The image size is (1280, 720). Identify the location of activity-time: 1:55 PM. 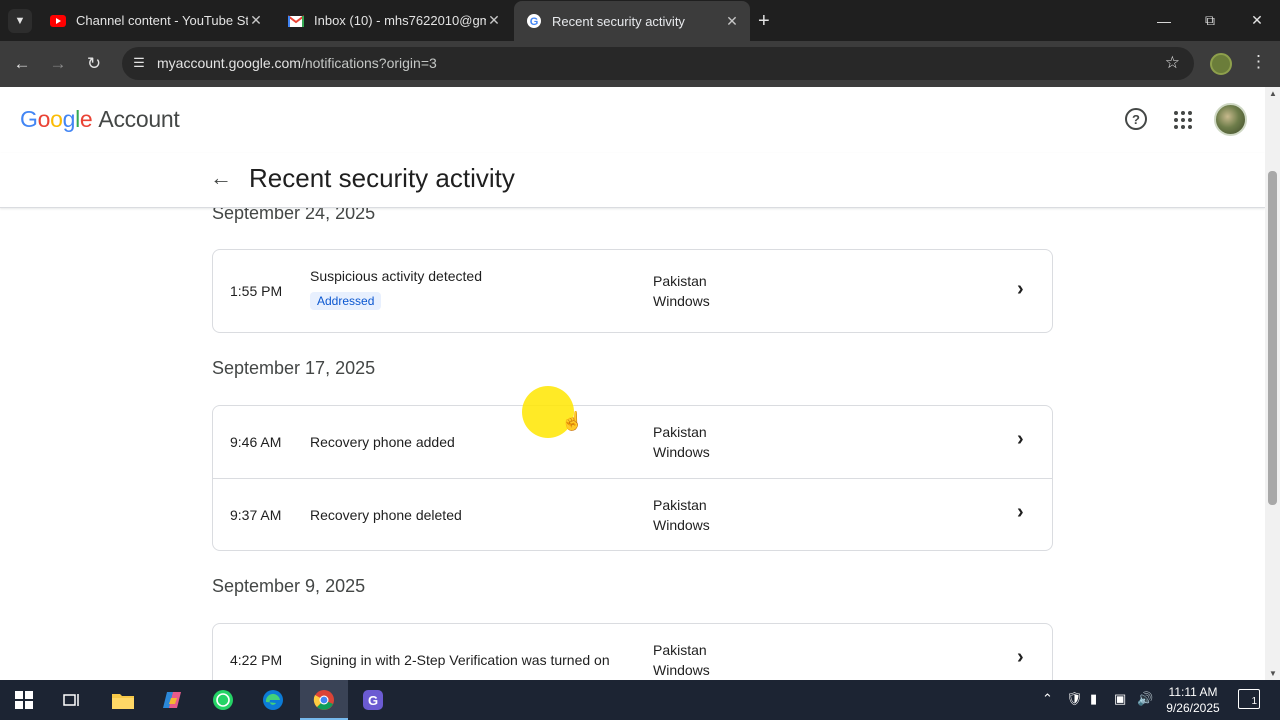
(256, 291).